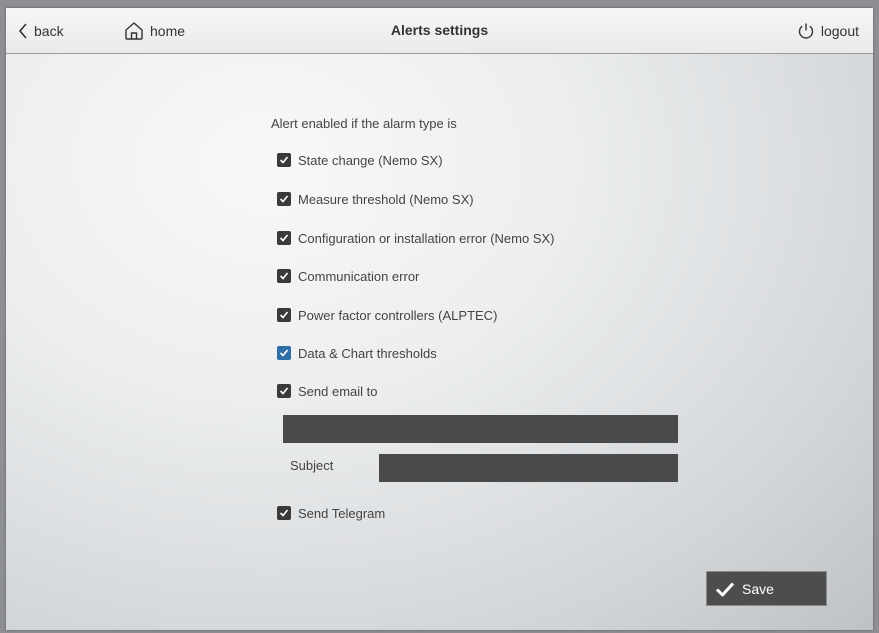  I want to click on option-power-factor-controllers: Power factor controllers (ALPTEC), so click(387, 315).